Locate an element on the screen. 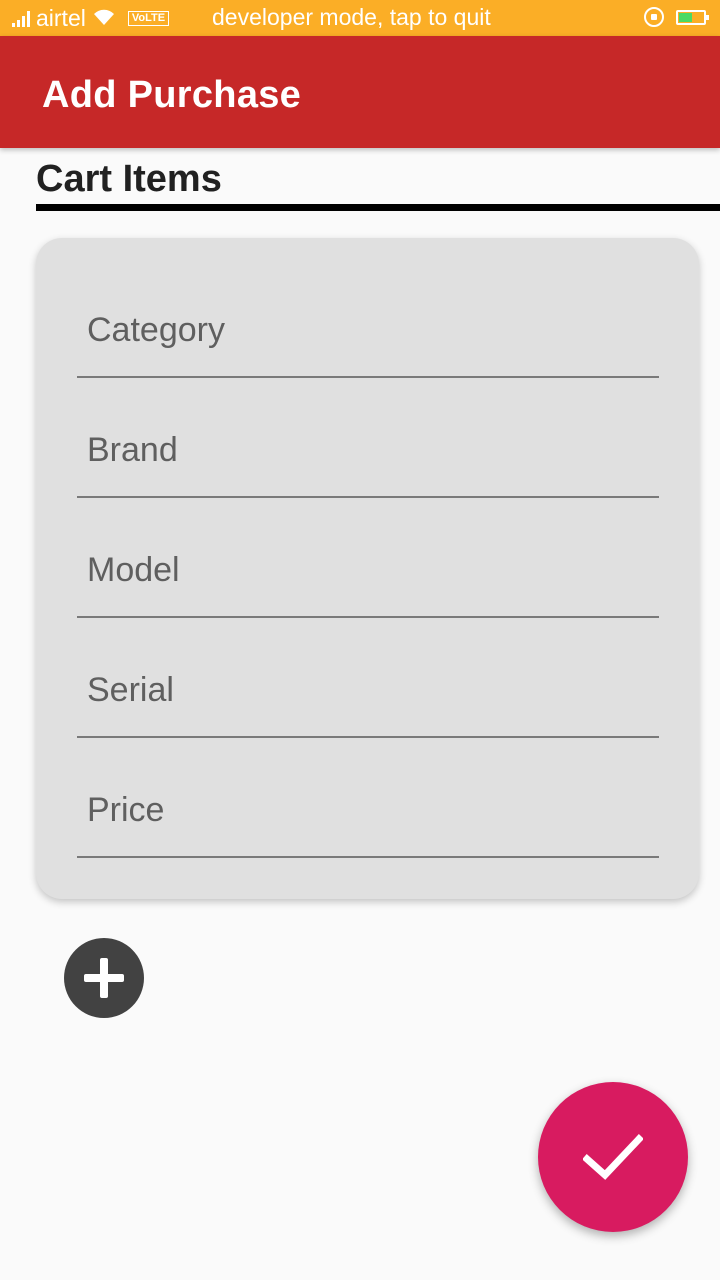  price-field is located at coordinates (368, 798).